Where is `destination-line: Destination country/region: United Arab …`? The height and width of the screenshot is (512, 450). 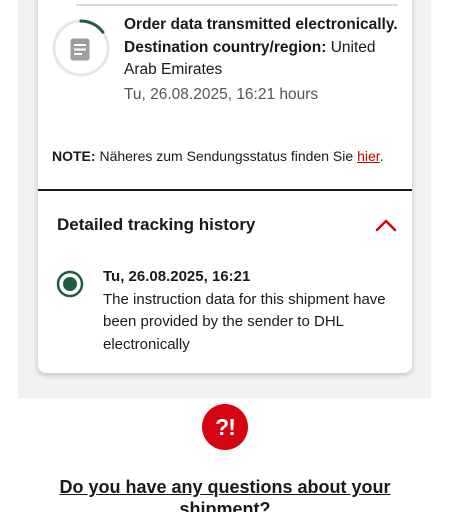 destination-line: Destination country/region: United Arab … is located at coordinates (261, 59).